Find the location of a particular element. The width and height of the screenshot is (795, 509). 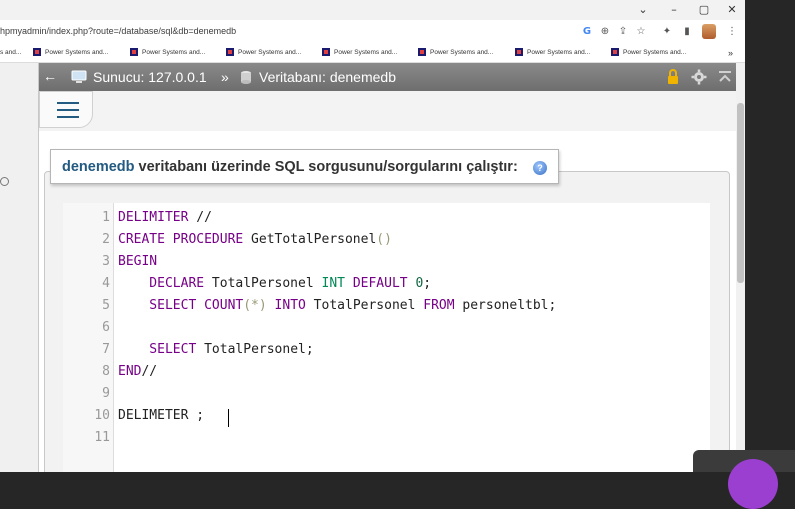

code-token: TotalPersonel; is located at coordinates (255, 349).